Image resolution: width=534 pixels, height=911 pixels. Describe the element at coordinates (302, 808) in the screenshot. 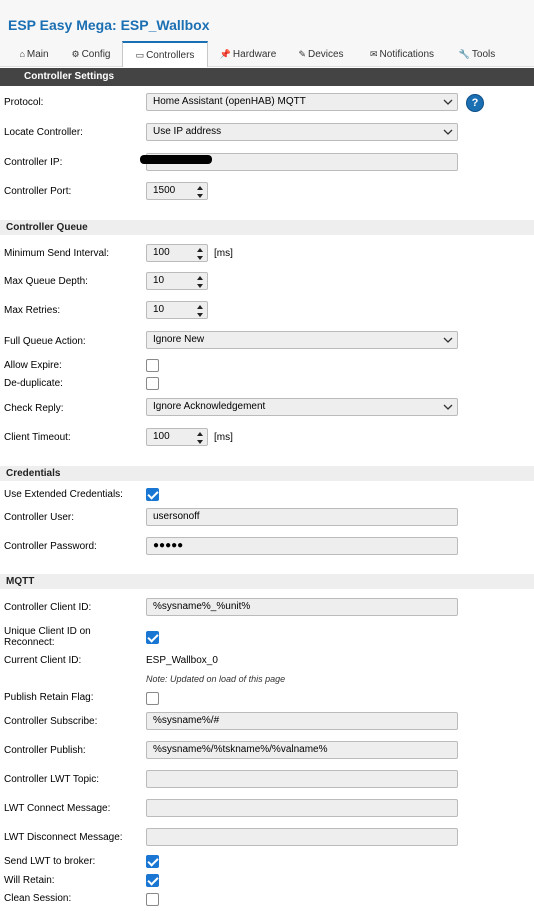

I see `lwt-connect-input` at that location.